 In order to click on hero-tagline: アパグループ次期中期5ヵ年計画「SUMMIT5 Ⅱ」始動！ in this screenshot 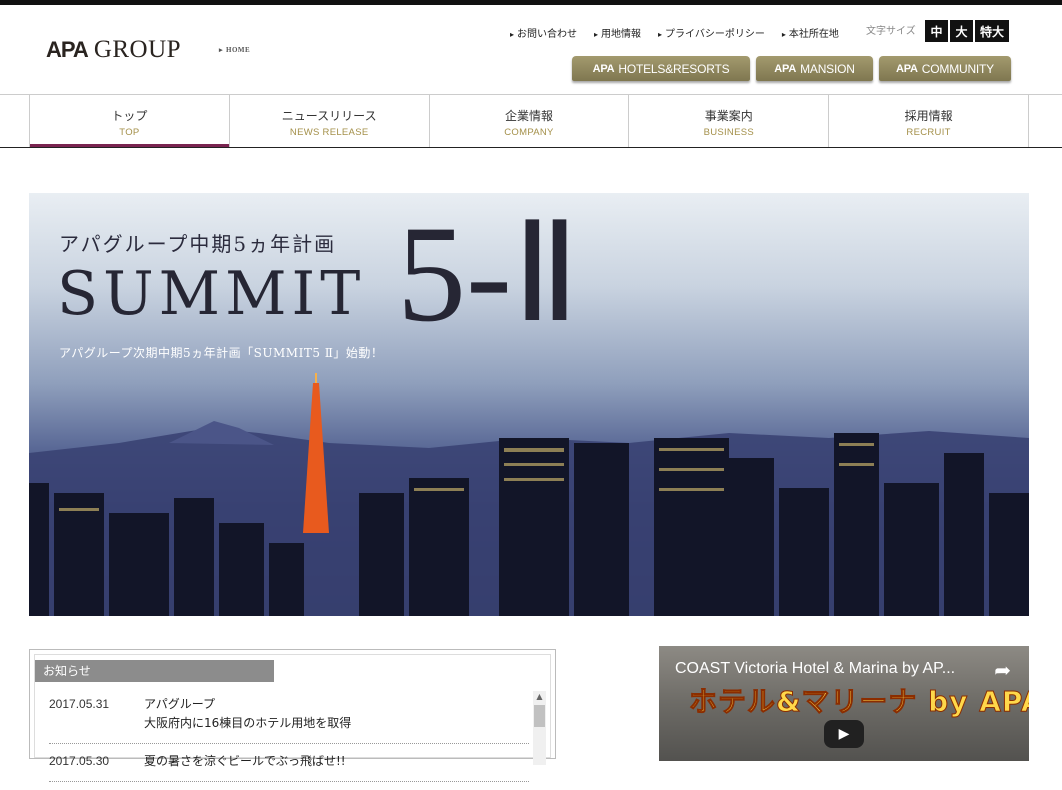, I will do `click(221, 353)`.